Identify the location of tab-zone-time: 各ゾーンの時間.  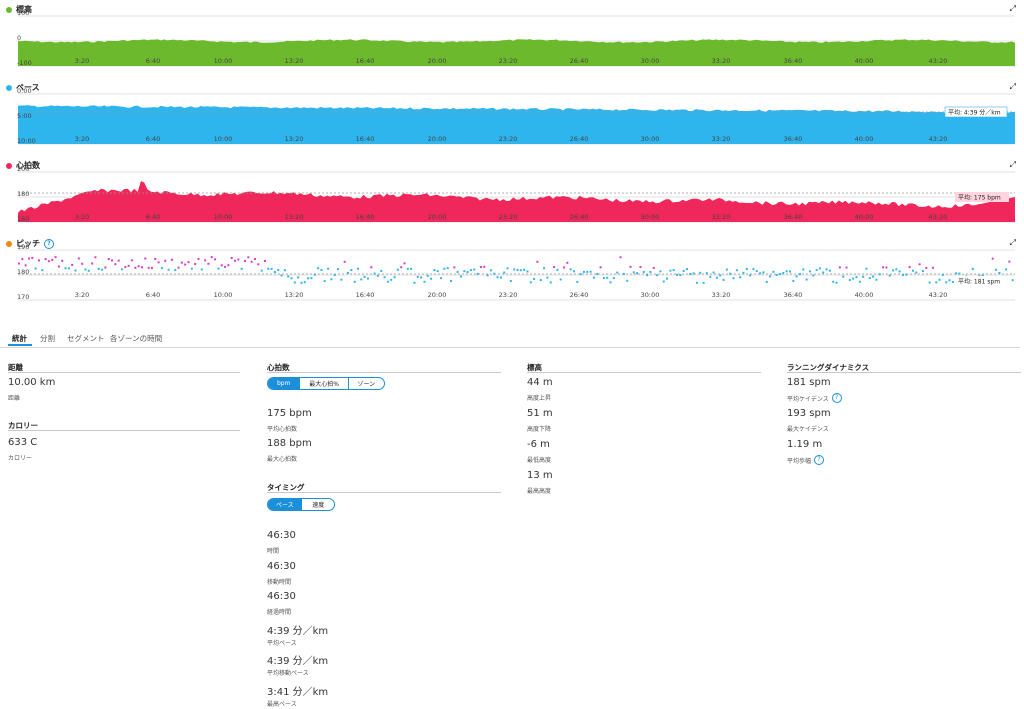
(136, 338).